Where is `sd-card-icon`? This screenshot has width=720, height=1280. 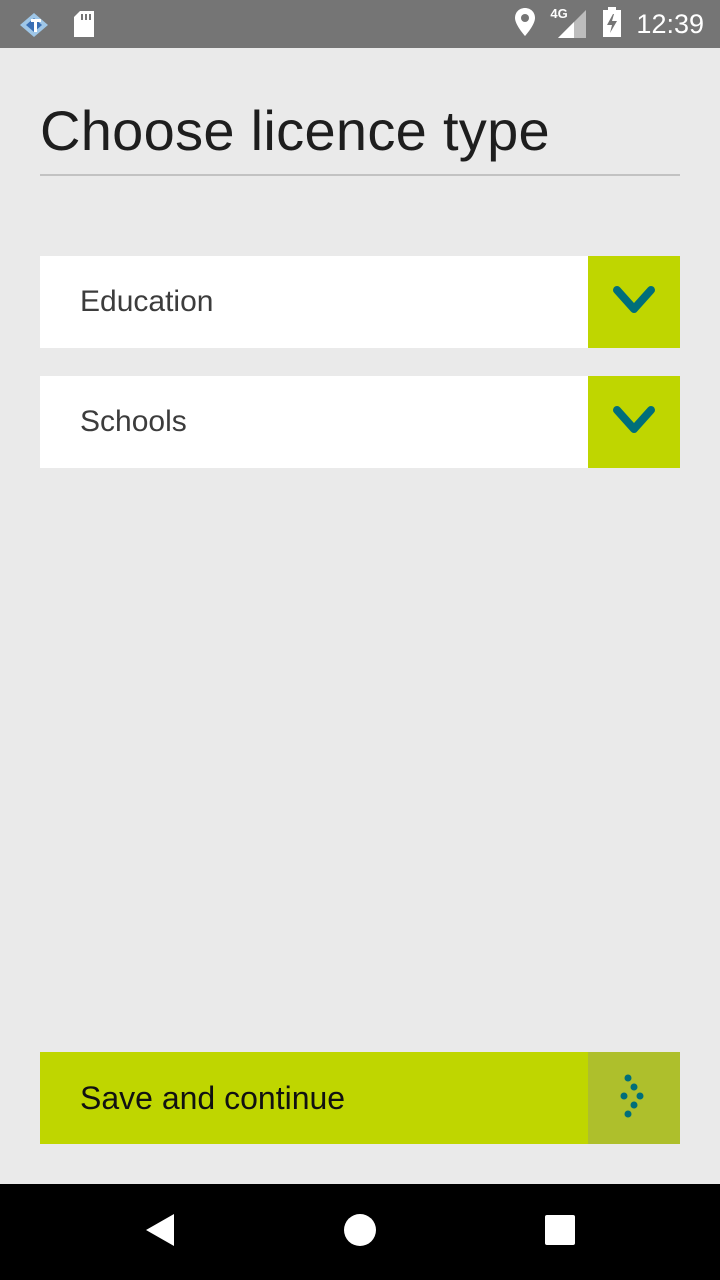
sd-card-icon is located at coordinates (84, 26).